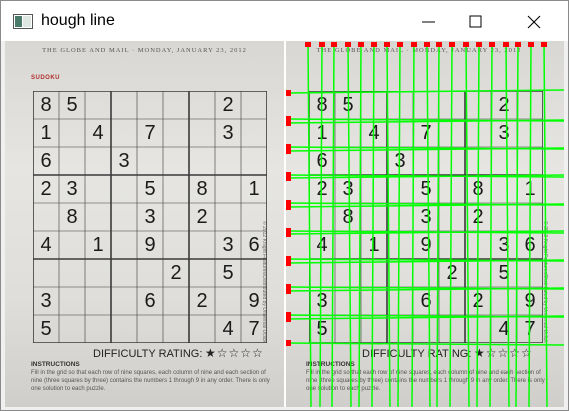 Image resolution: width=569 pixels, height=411 pixels. Describe the element at coordinates (55, 364) in the screenshot. I see `instructions-heading: INSTRUCTIONS` at that location.